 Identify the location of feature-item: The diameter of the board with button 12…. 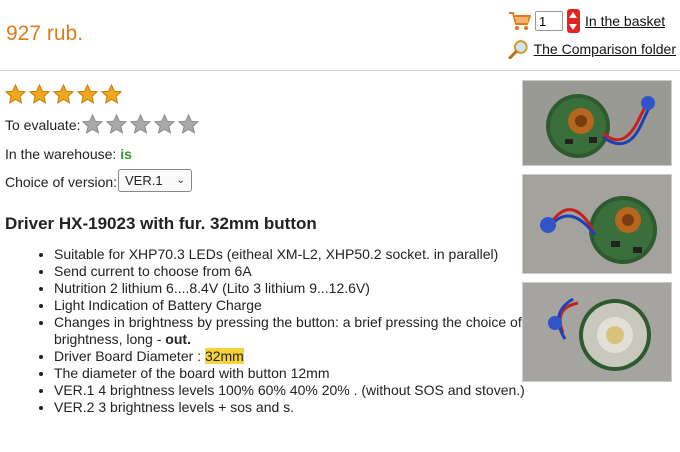
(293, 373).